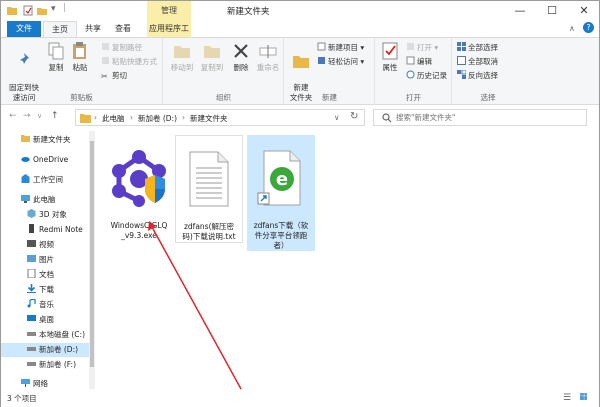 The width and height of the screenshot is (600, 407). What do you see at coordinates (241, 57) in the screenshot?
I see `delete-button: 删除` at bounding box center [241, 57].